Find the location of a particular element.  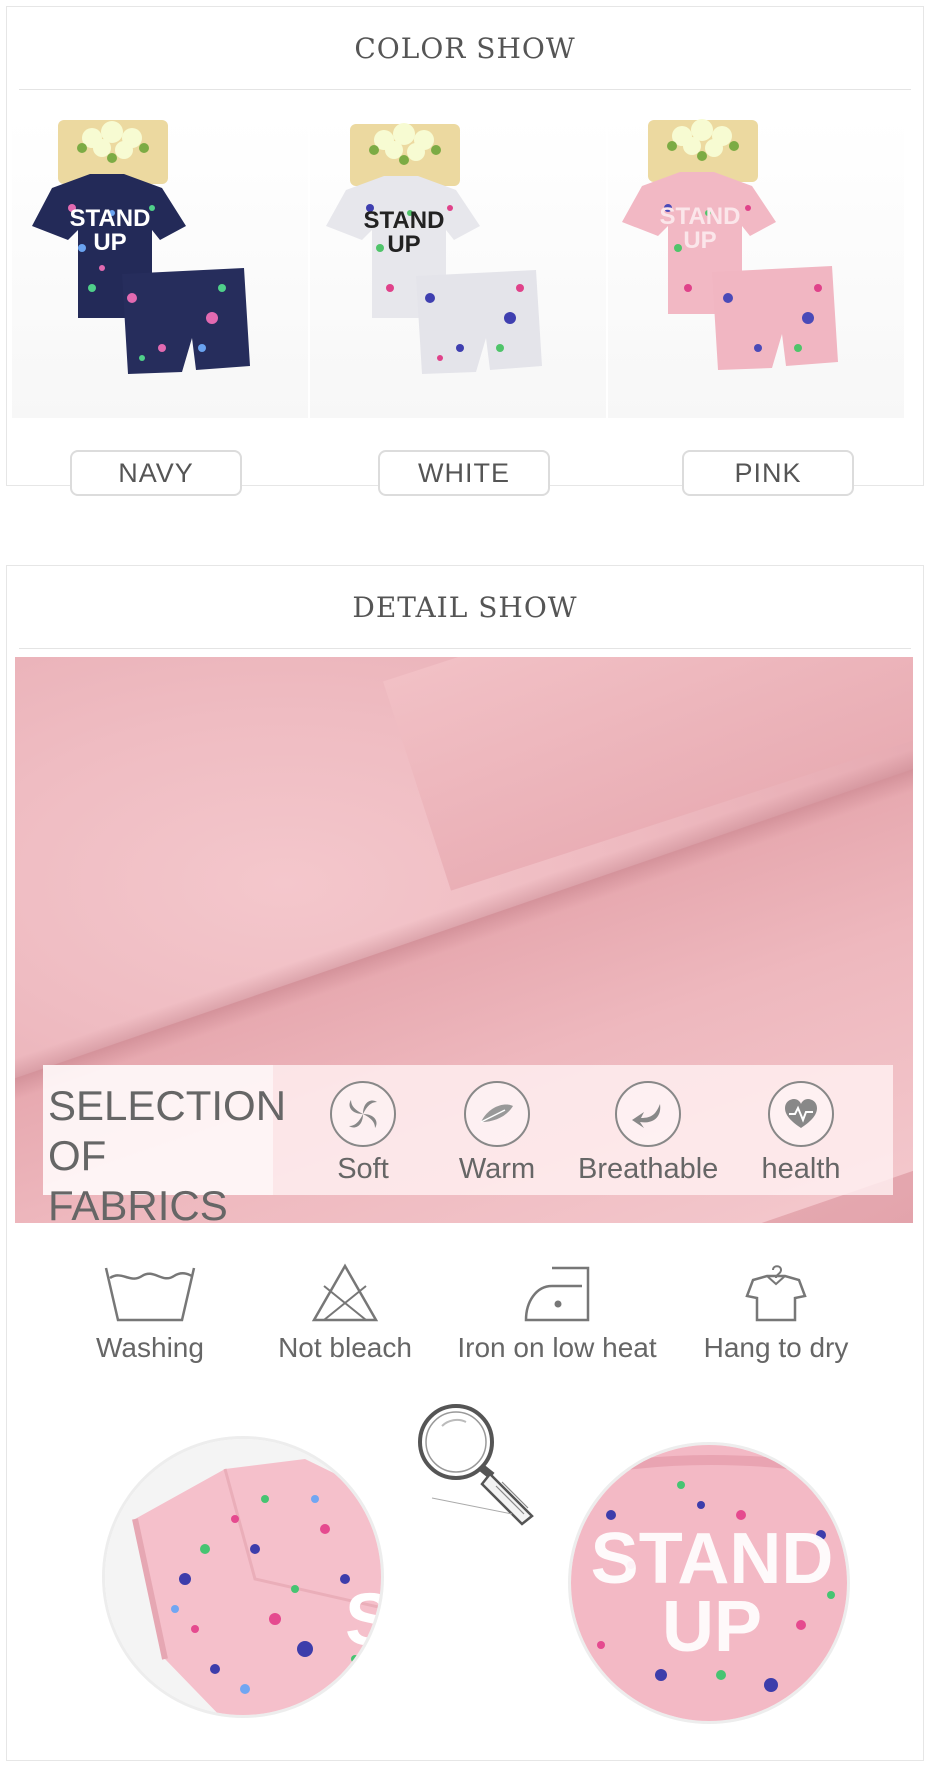

care-hang-dry: Hang to dry is located at coordinates (776, 1313).